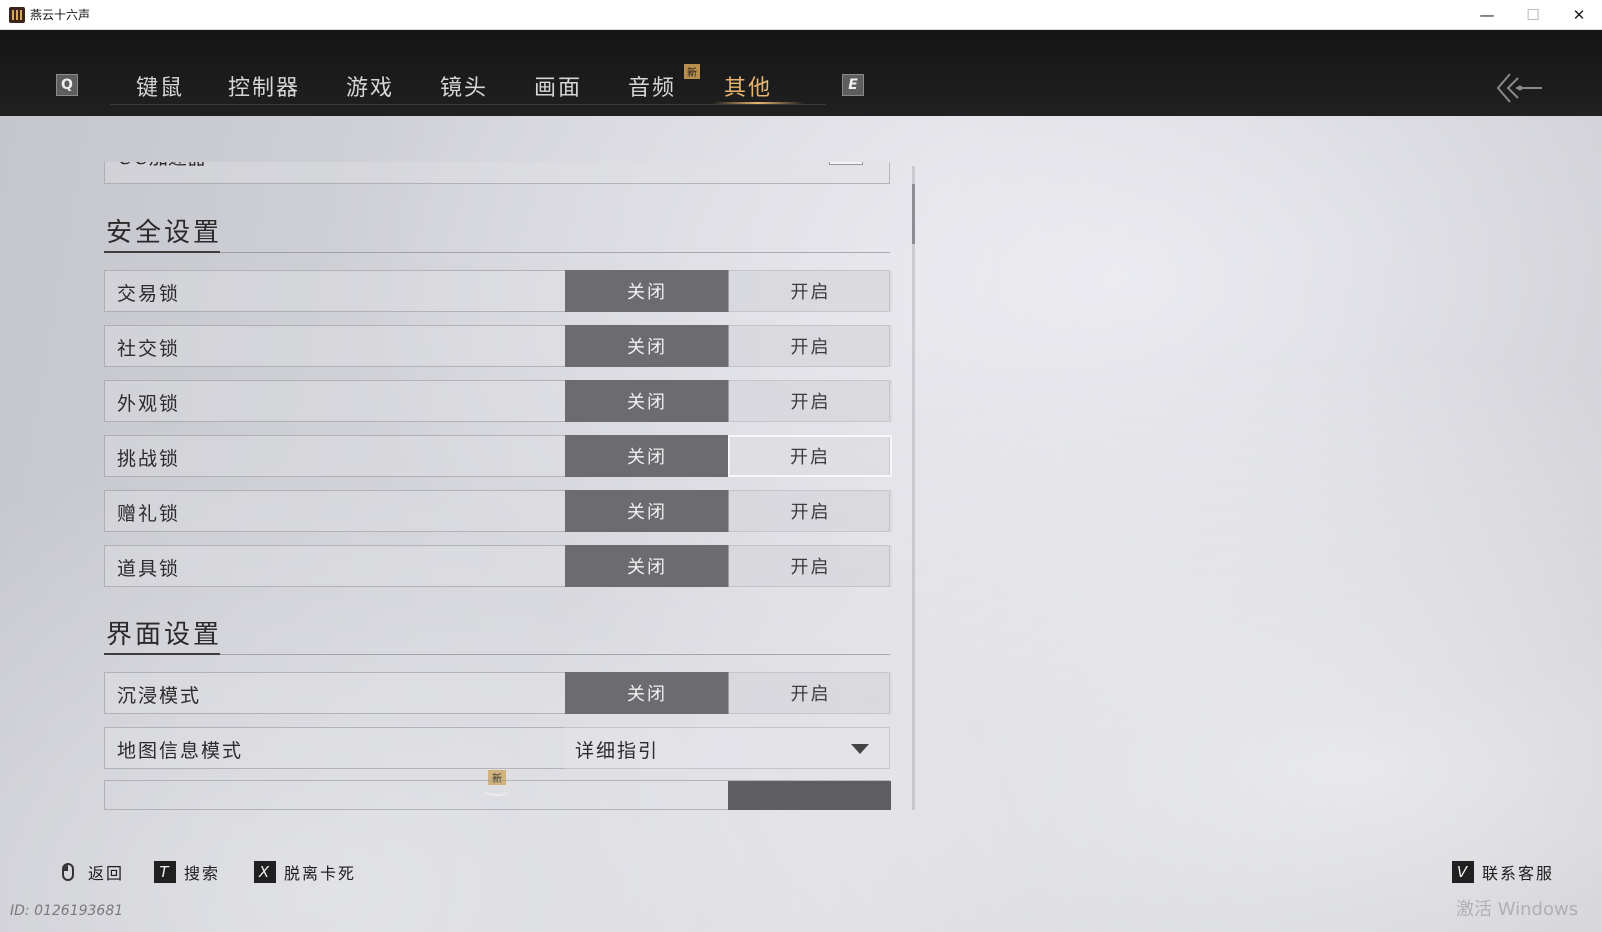 This screenshot has height=932, width=1602. What do you see at coordinates (853, 85) in the screenshot?
I see `next-tab-key-e: E` at bounding box center [853, 85].